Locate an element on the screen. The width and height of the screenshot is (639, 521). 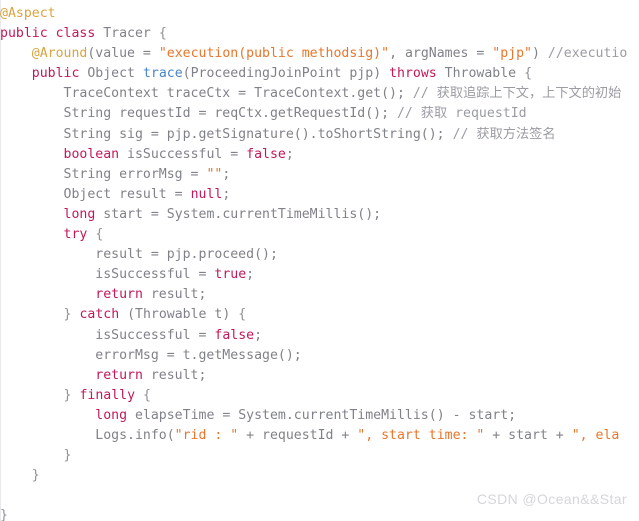
code-line-12: try { is located at coordinates (83, 235).